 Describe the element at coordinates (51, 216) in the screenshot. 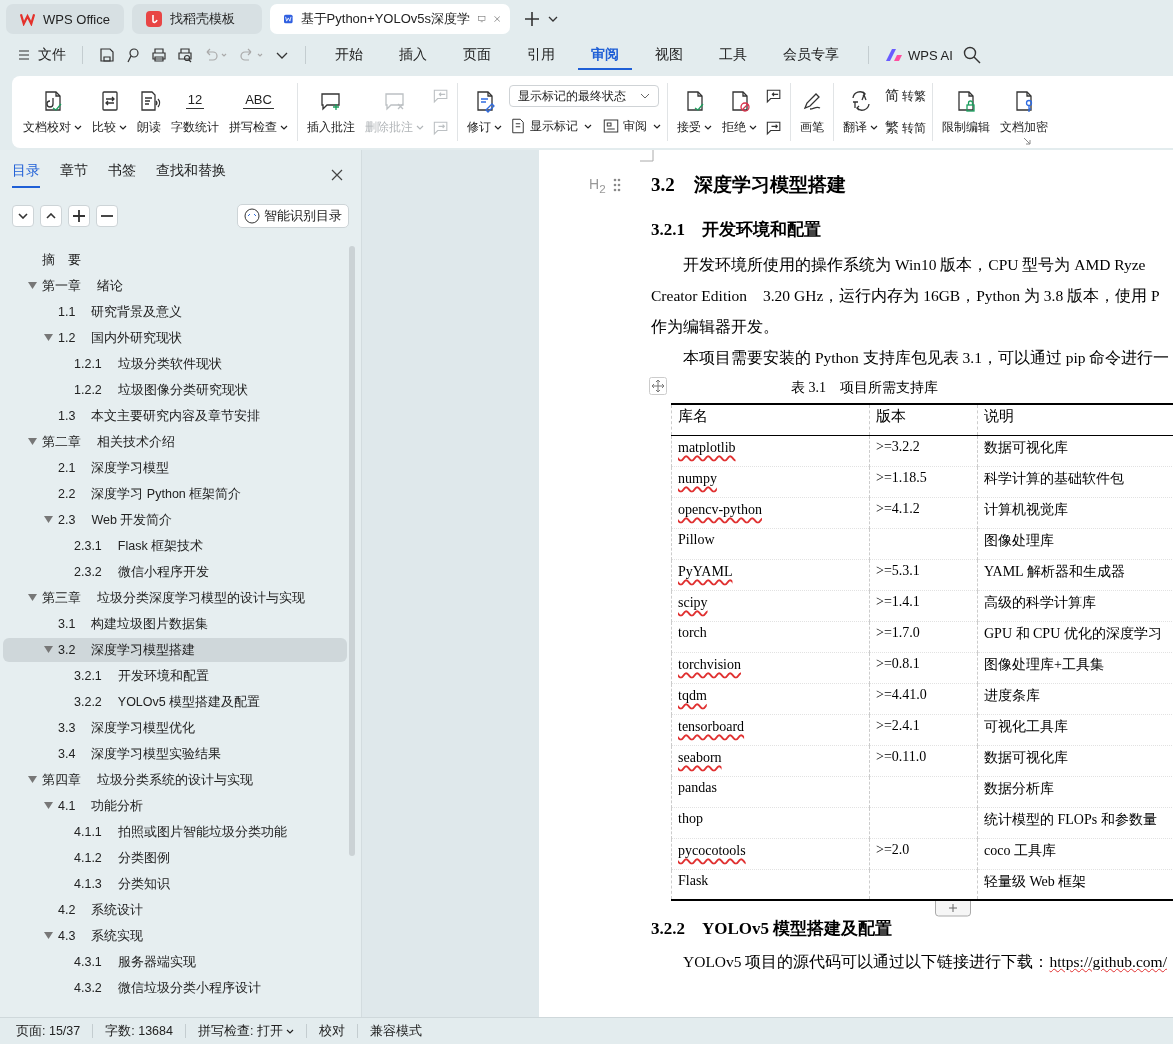

I see `collapse-up-button` at that location.